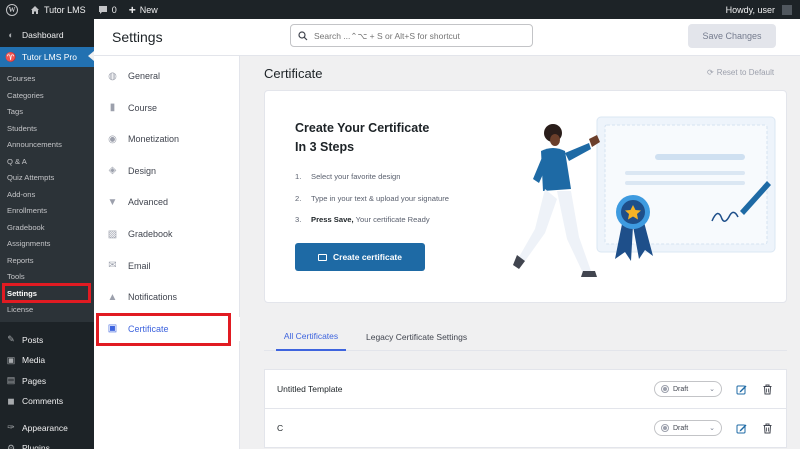 This screenshot has width=800, height=449. What do you see at coordinates (36, 446) in the screenshot?
I see `menu-plugins-label: Plugins` at bounding box center [36, 446].